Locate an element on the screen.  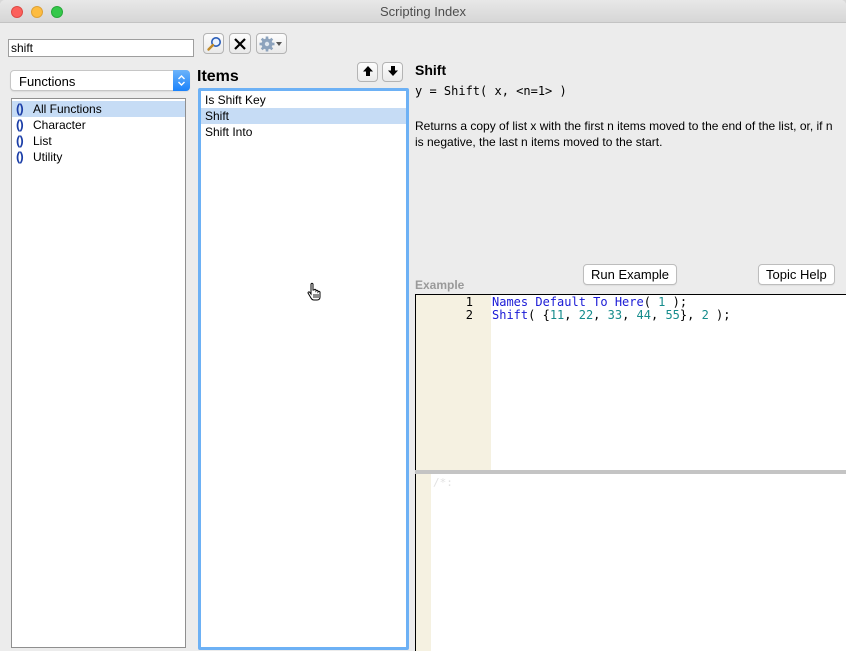
settings-menu-button is located at coordinates (271, 43).